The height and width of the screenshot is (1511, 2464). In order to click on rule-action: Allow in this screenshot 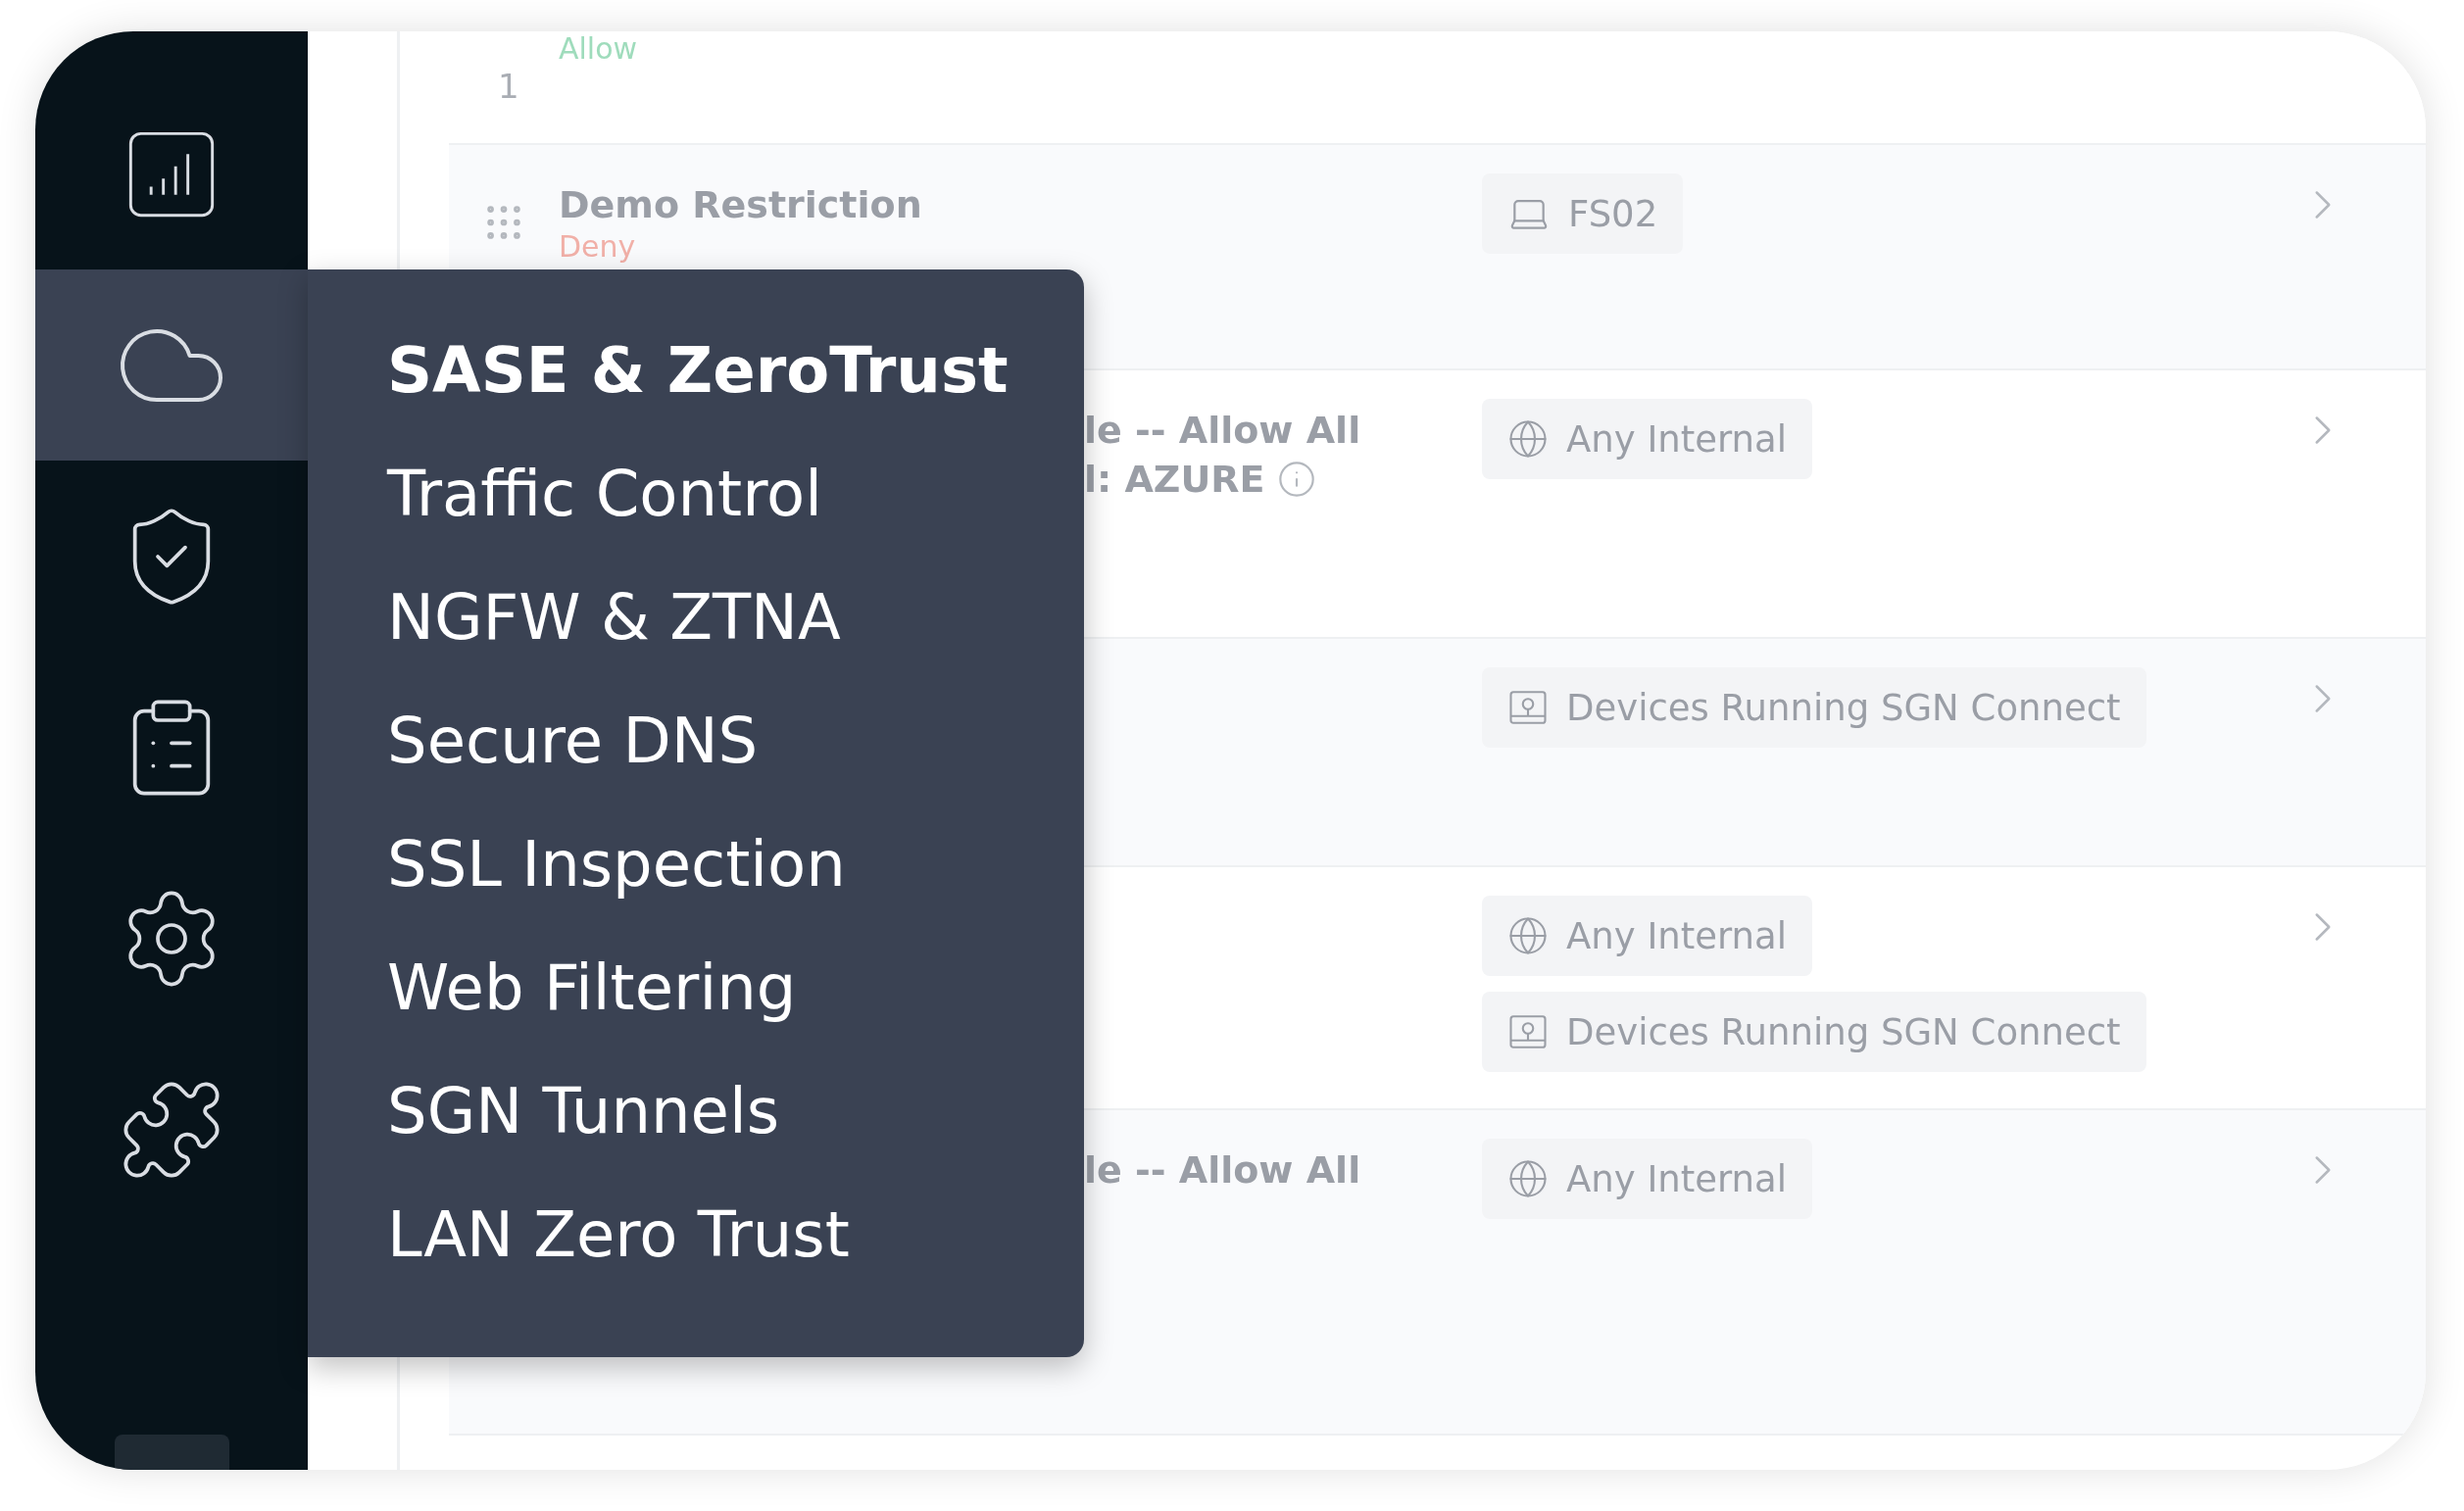, I will do `click(599, 49)`.